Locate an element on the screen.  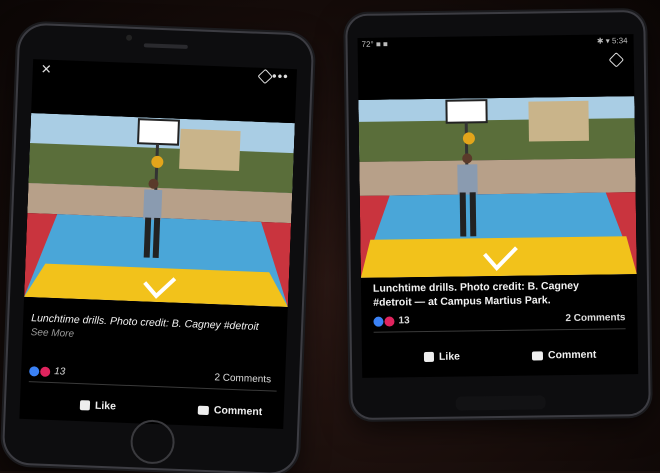
caption-line-2: #detroit — at Campus Martius Park. is located at coordinates (462, 301).